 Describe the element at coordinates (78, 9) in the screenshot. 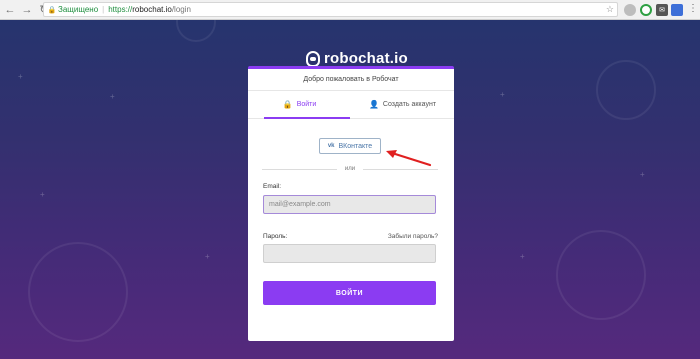

I see `secure-label: Защищено` at that location.